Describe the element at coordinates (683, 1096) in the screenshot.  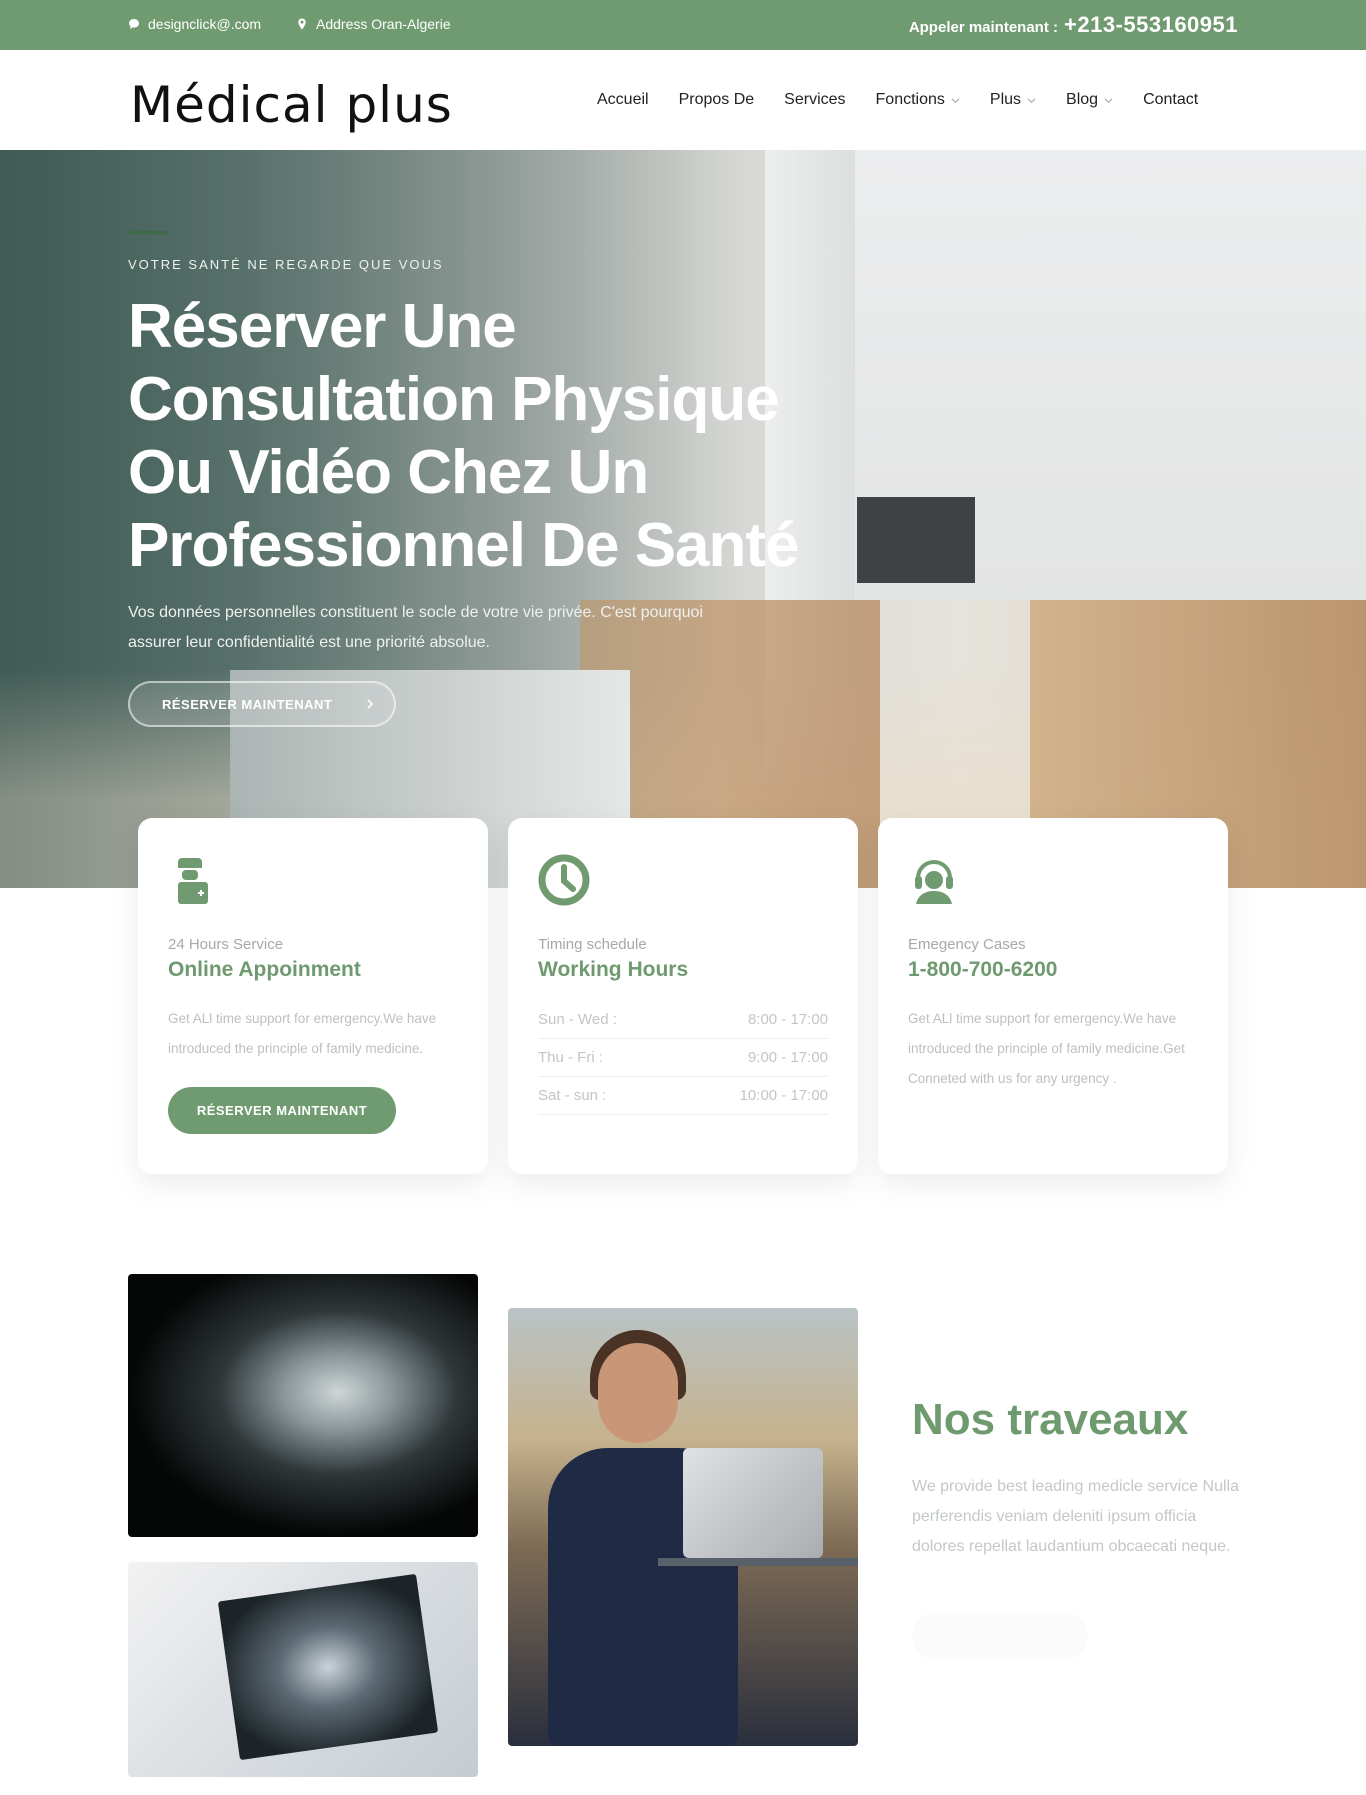
I see `schedule-row: Sat - sun : 10:00 - 17:00` at that location.